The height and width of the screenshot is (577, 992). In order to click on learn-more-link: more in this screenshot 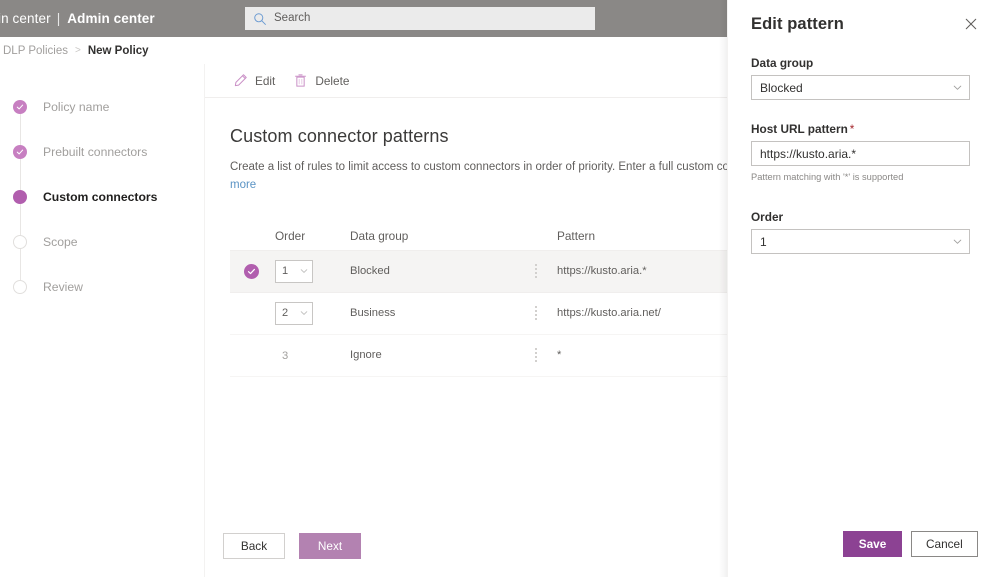, I will do `click(243, 185)`.